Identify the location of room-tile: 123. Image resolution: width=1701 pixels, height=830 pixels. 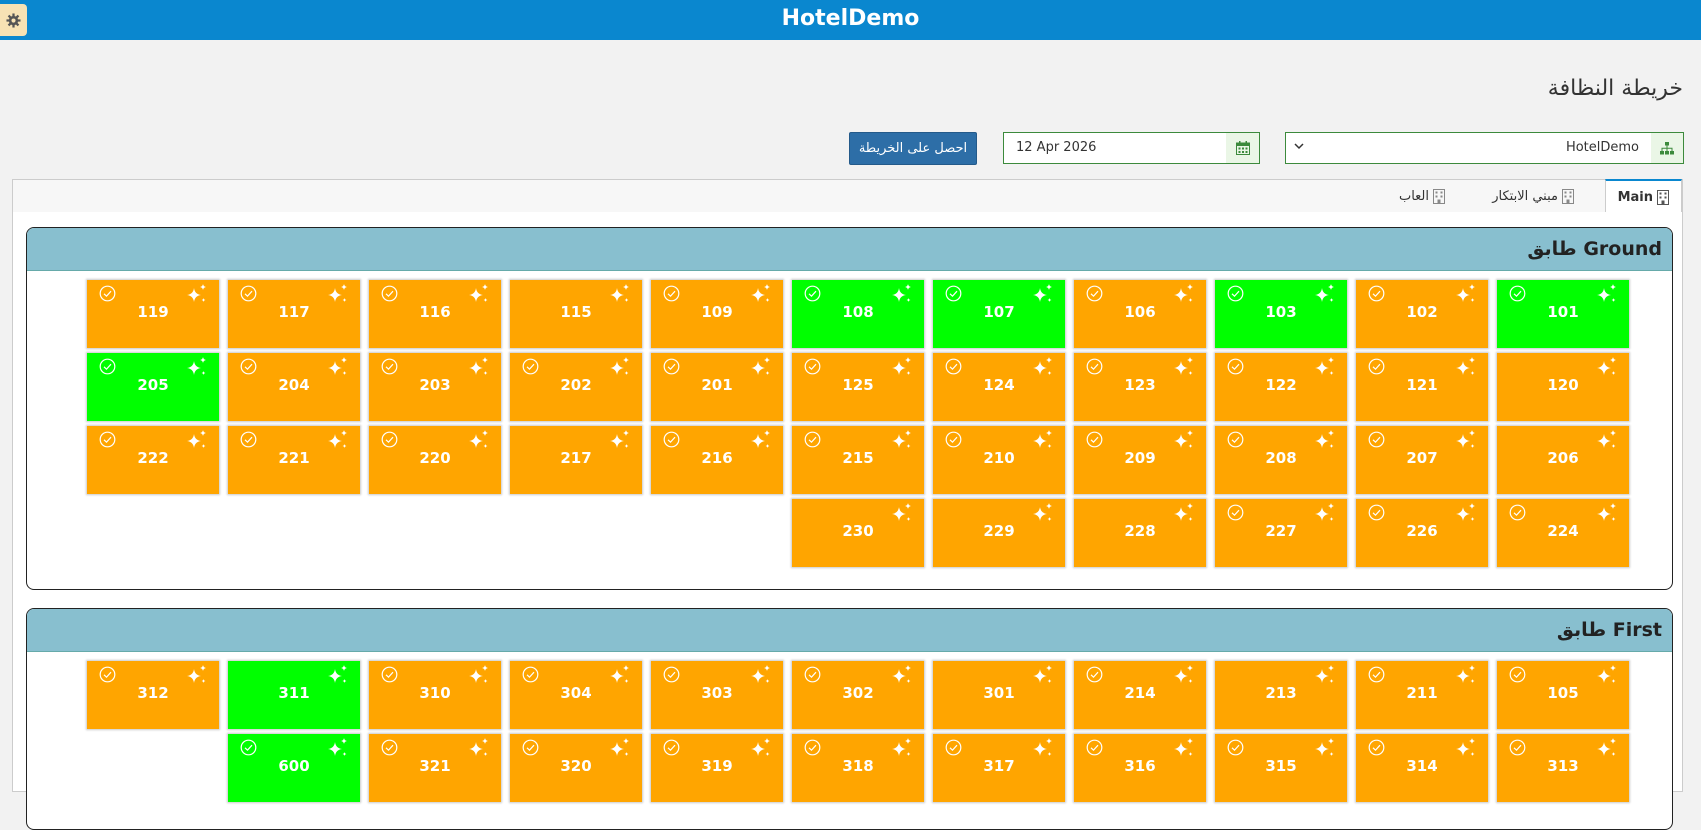
(1140, 387).